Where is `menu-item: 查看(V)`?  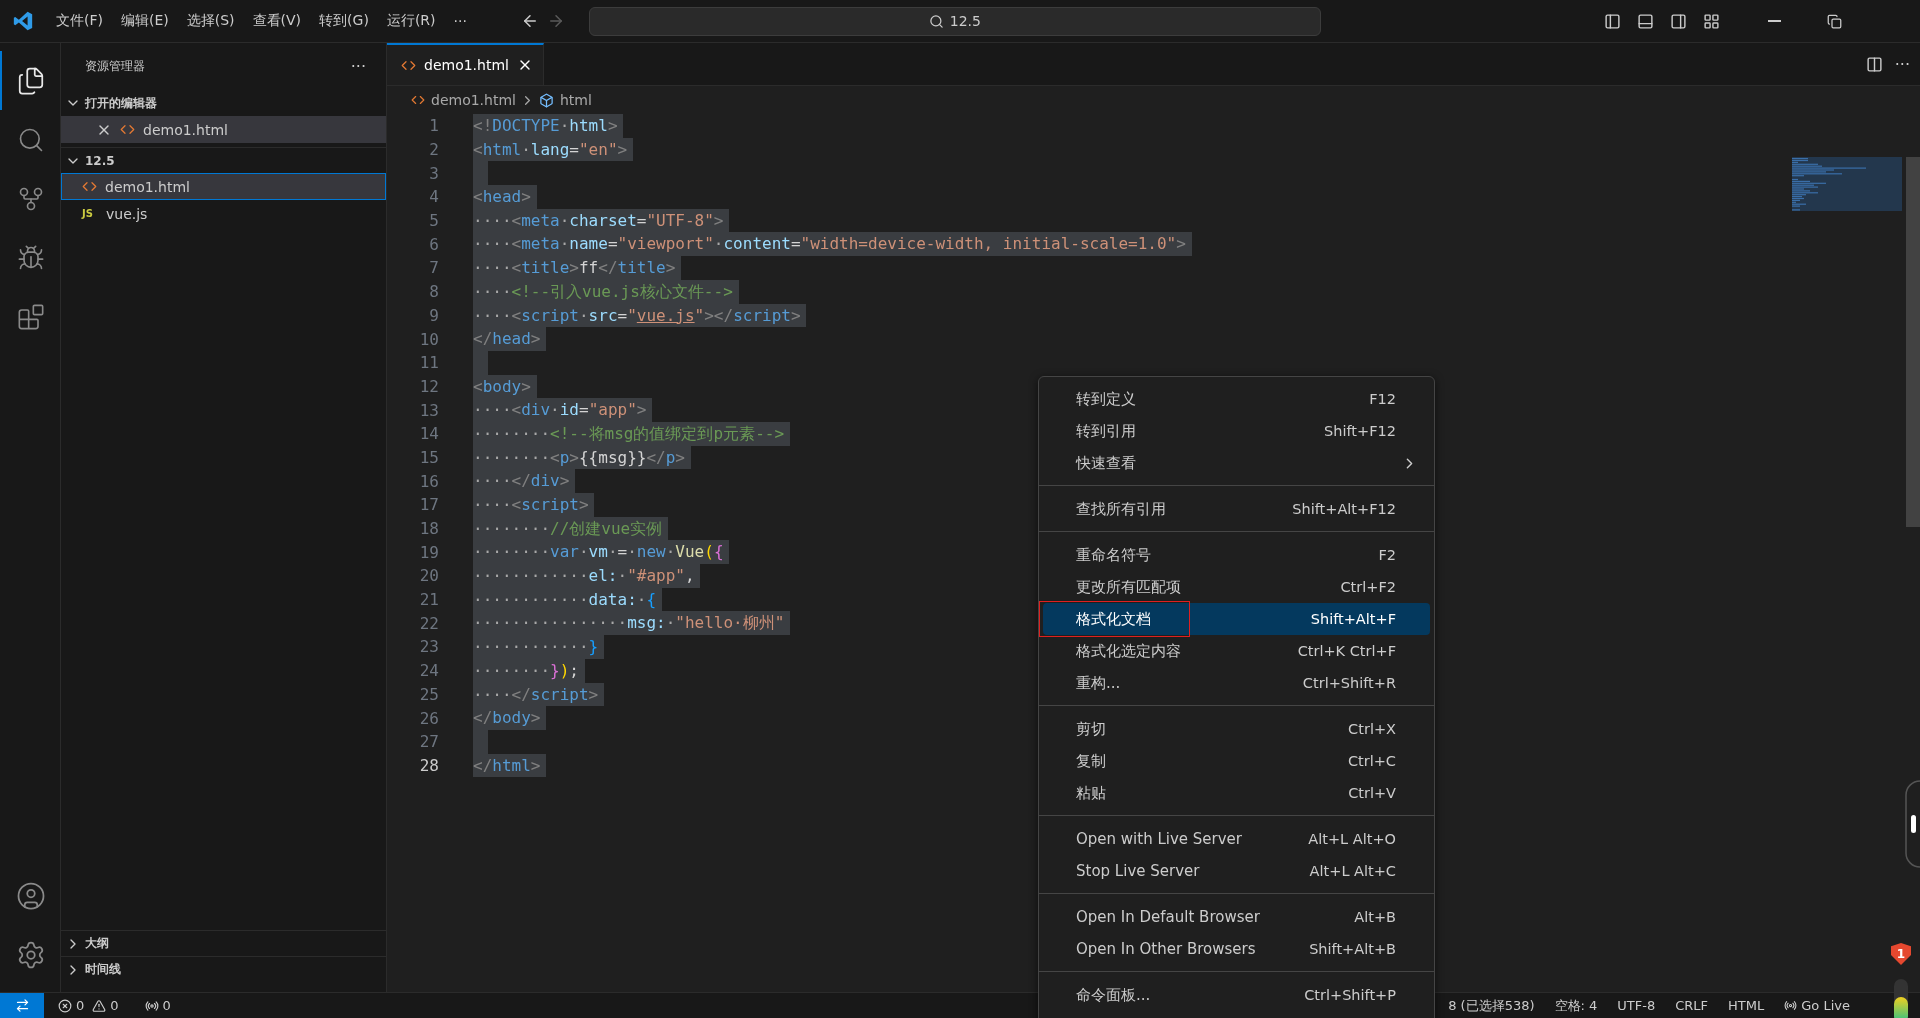 menu-item: 查看(V) is located at coordinates (277, 21).